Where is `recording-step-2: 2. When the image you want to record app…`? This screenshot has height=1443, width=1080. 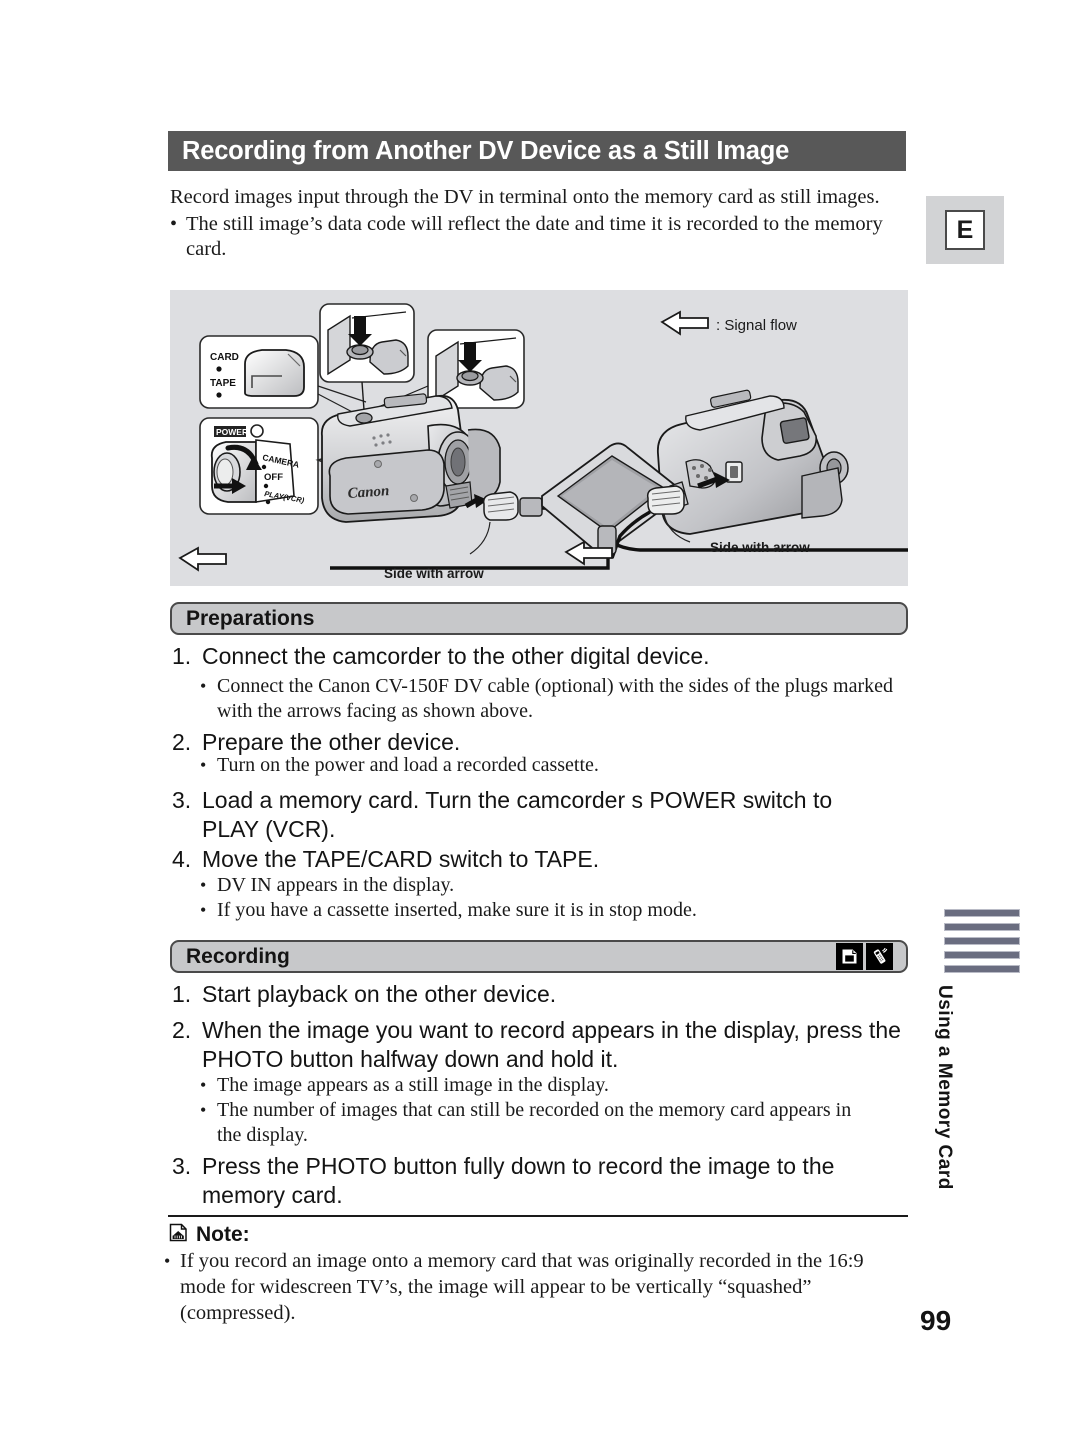 recording-step-2: 2. When the image you want to record app… is located at coordinates (544, 1045).